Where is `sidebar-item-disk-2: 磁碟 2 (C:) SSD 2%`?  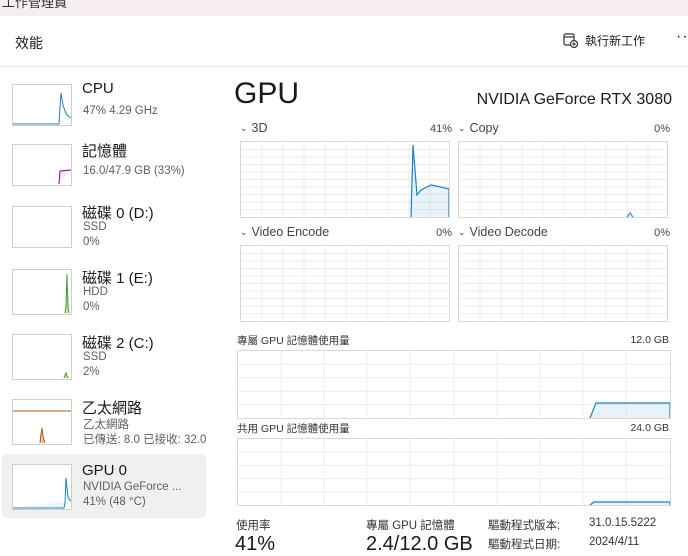
sidebar-item-disk-2: 磁碟 2 (C:) SSD 2% is located at coordinates (104, 356).